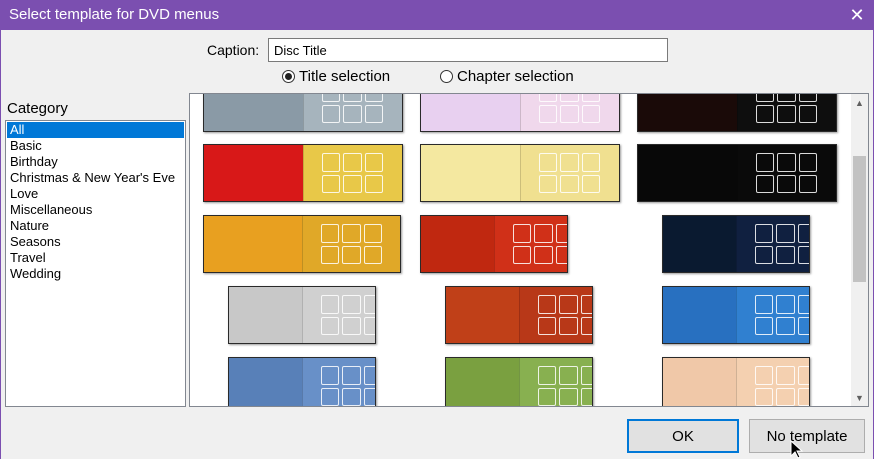 The width and height of the screenshot is (874, 459). What do you see at coordinates (95, 130) in the screenshot?
I see `category-item-all: All` at bounding box center [95, 130].